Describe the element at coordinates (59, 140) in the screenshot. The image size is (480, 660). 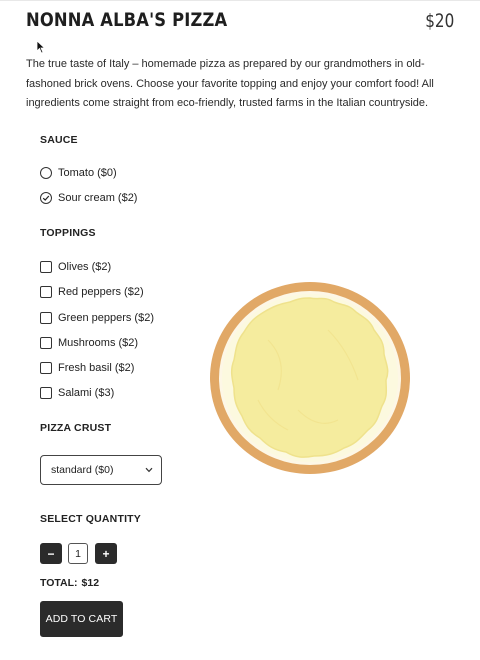
I see `sauce-heading: SAUCE` at that location.